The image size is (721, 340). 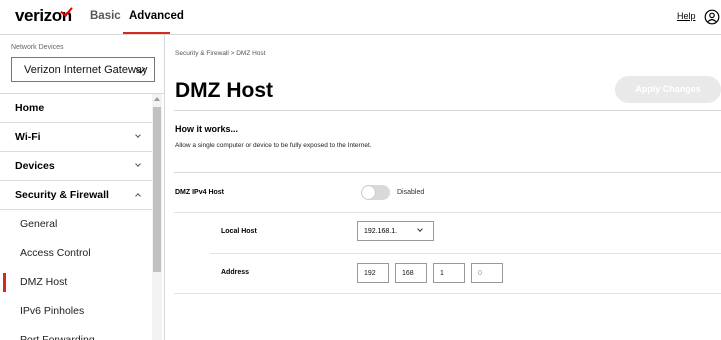 What do you see at coordinates (411, 273) in the screenshot?
I see `address-octet-2: 168` at bounding box center [411, 273].